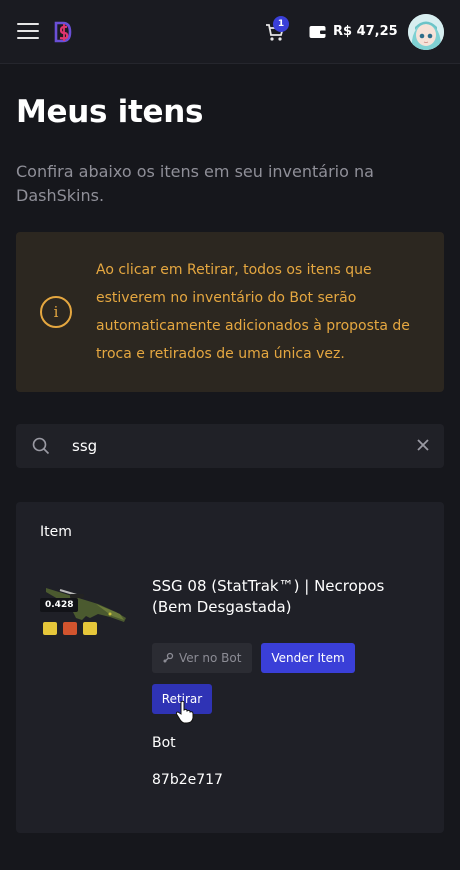 This screenshot has height=870, width=460. What do you see at coordinates (59, 605) in the screenshot?
I see `item-float-badge: 0.428` at bounding box center [59, 605].